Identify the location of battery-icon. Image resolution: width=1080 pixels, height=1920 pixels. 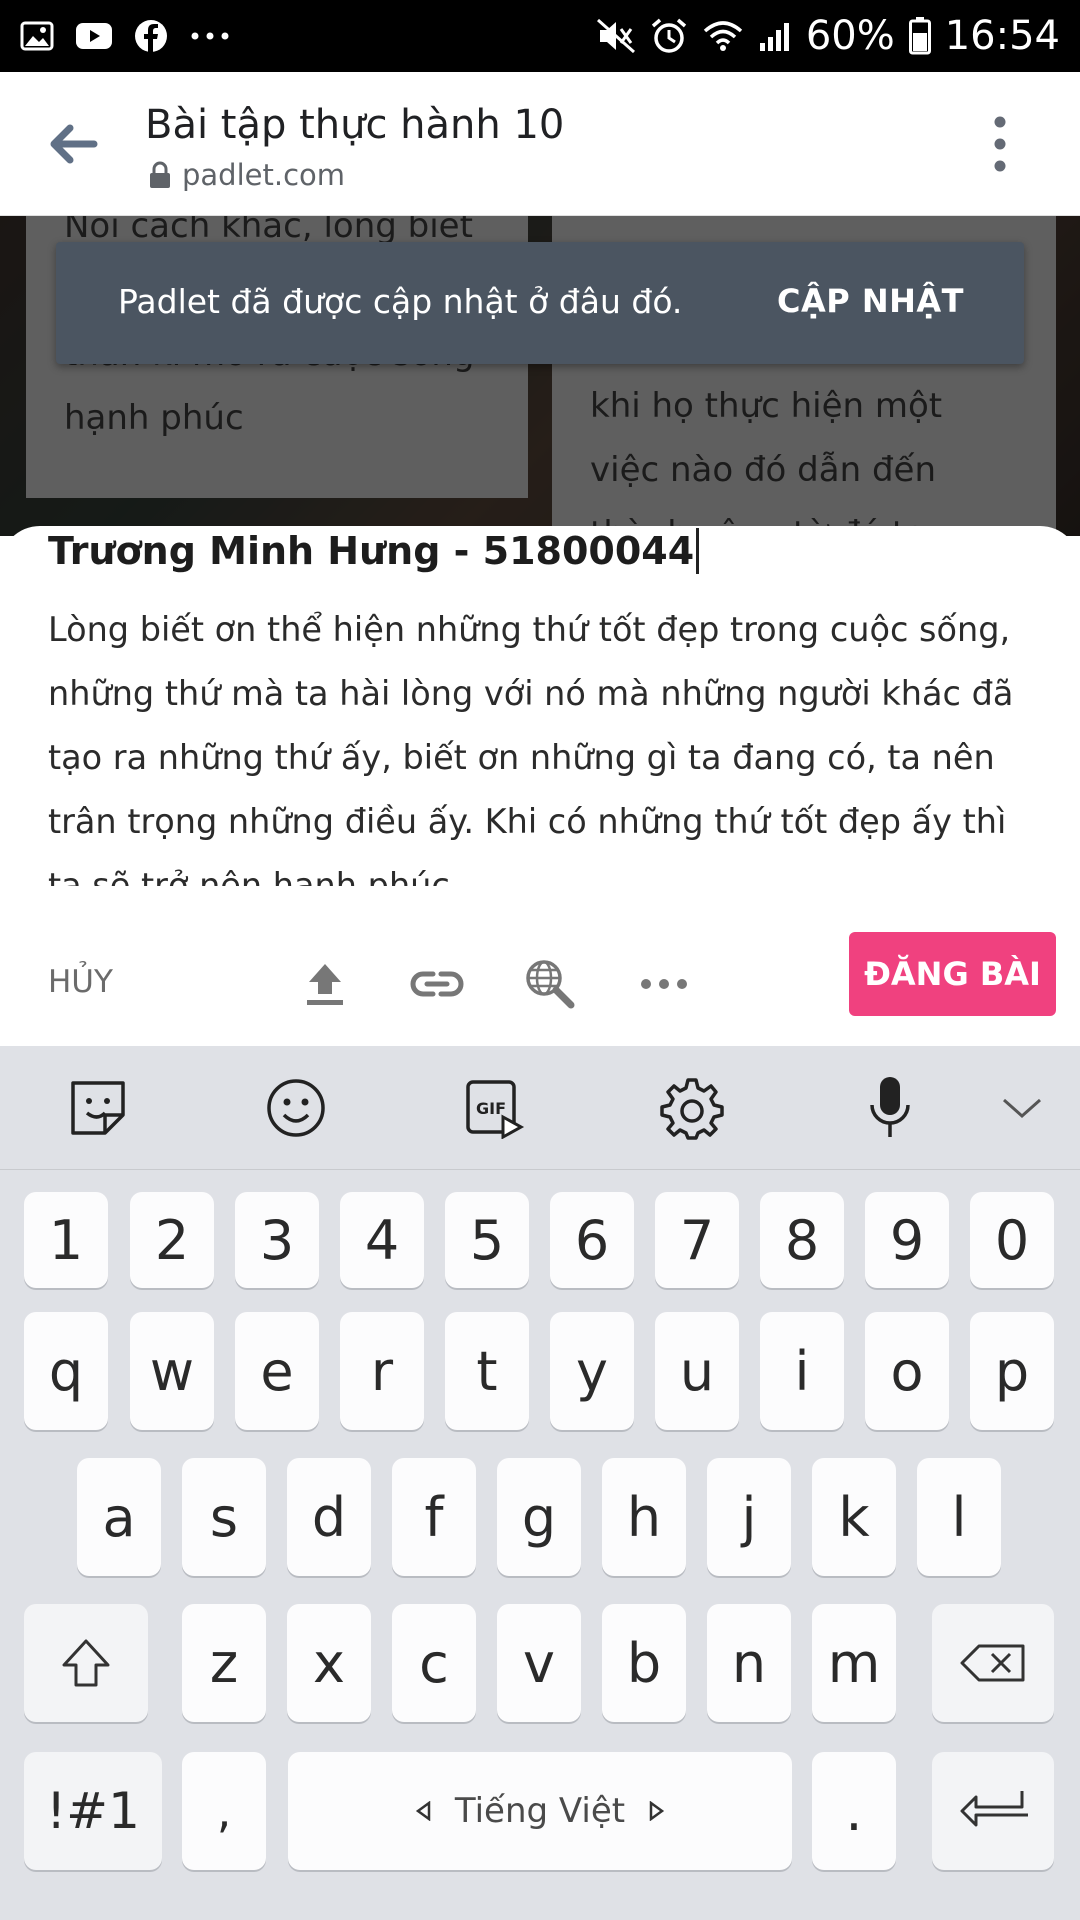
(919, 36).